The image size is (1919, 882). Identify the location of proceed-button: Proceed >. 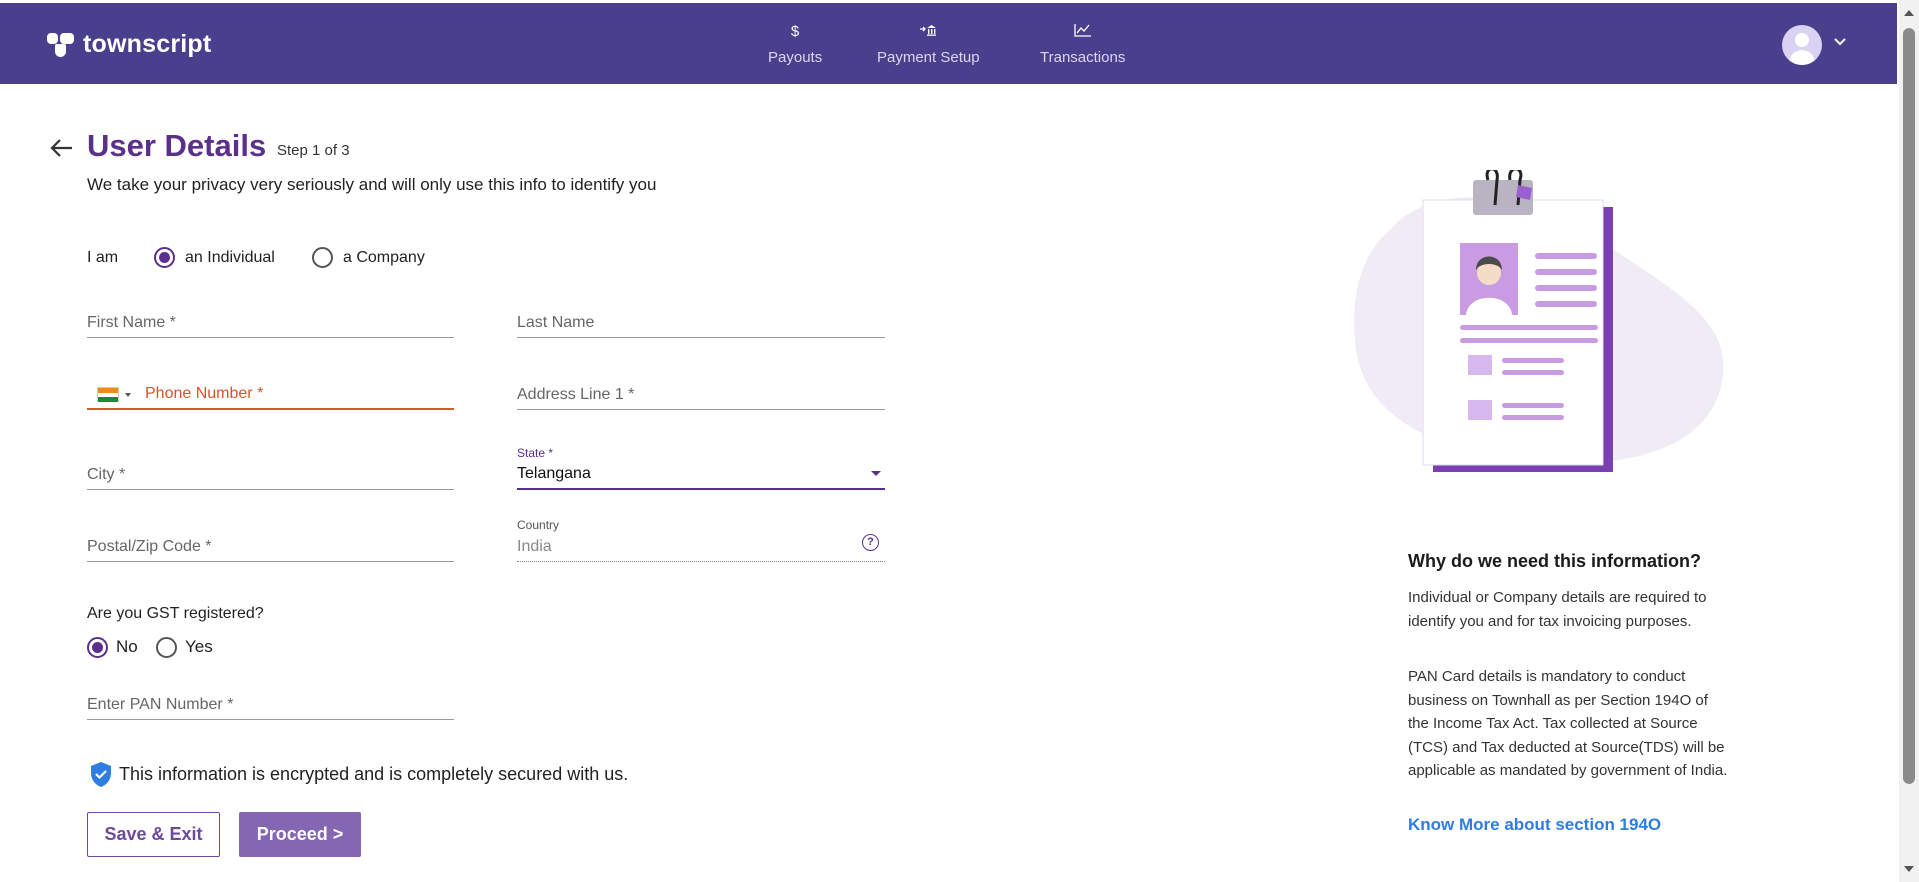
(300, 834).